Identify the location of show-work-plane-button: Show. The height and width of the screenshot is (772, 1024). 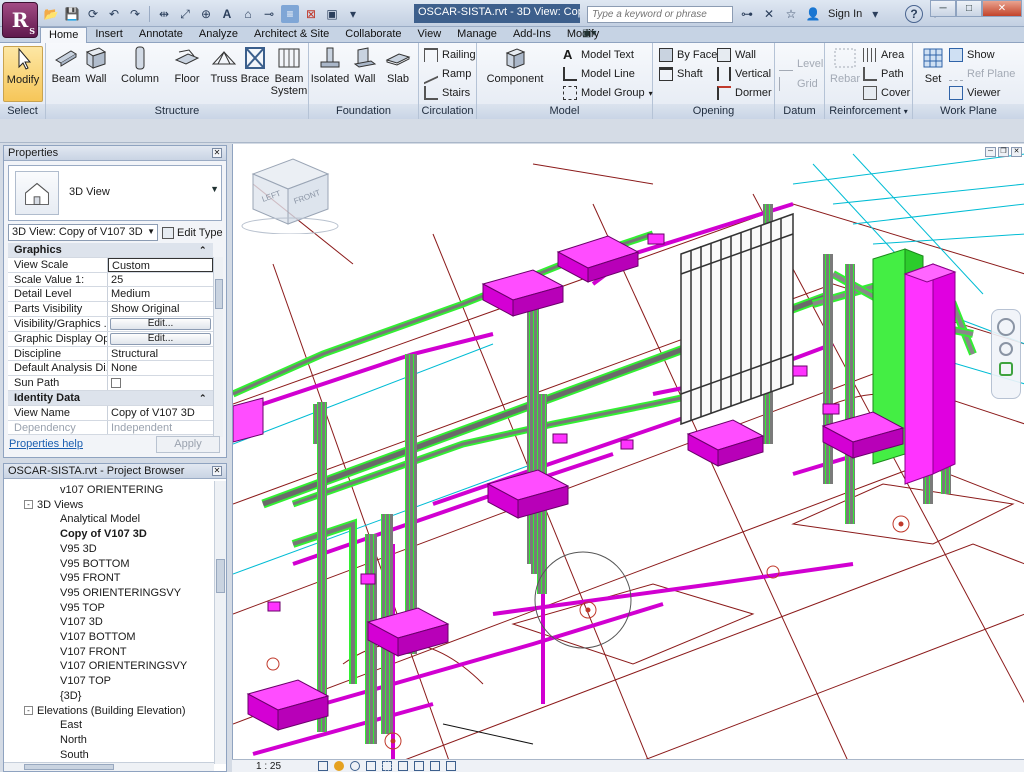
(972, 55).